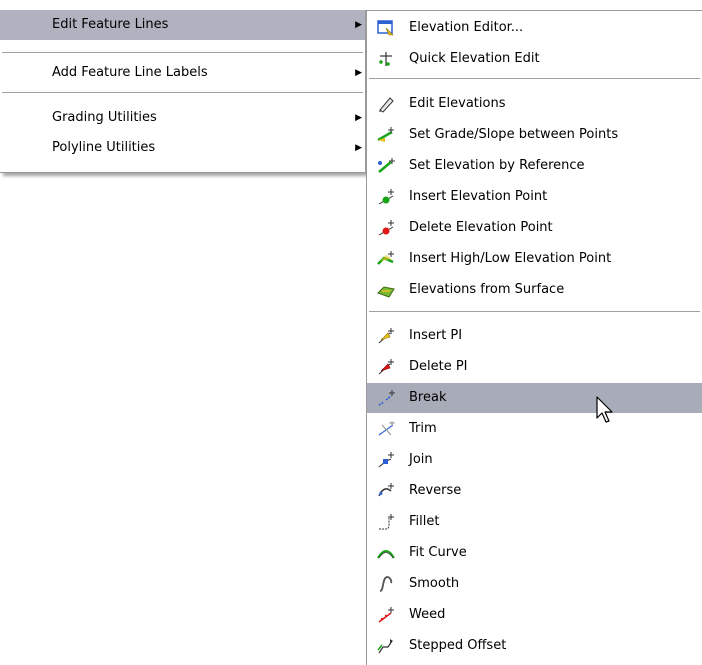 Image resolution: width=702 pixels, height=665 pixels. Describe the element at coordinates (438, 552) in the screenshot. I see `menu-item-label: Fit Curve` at that location.